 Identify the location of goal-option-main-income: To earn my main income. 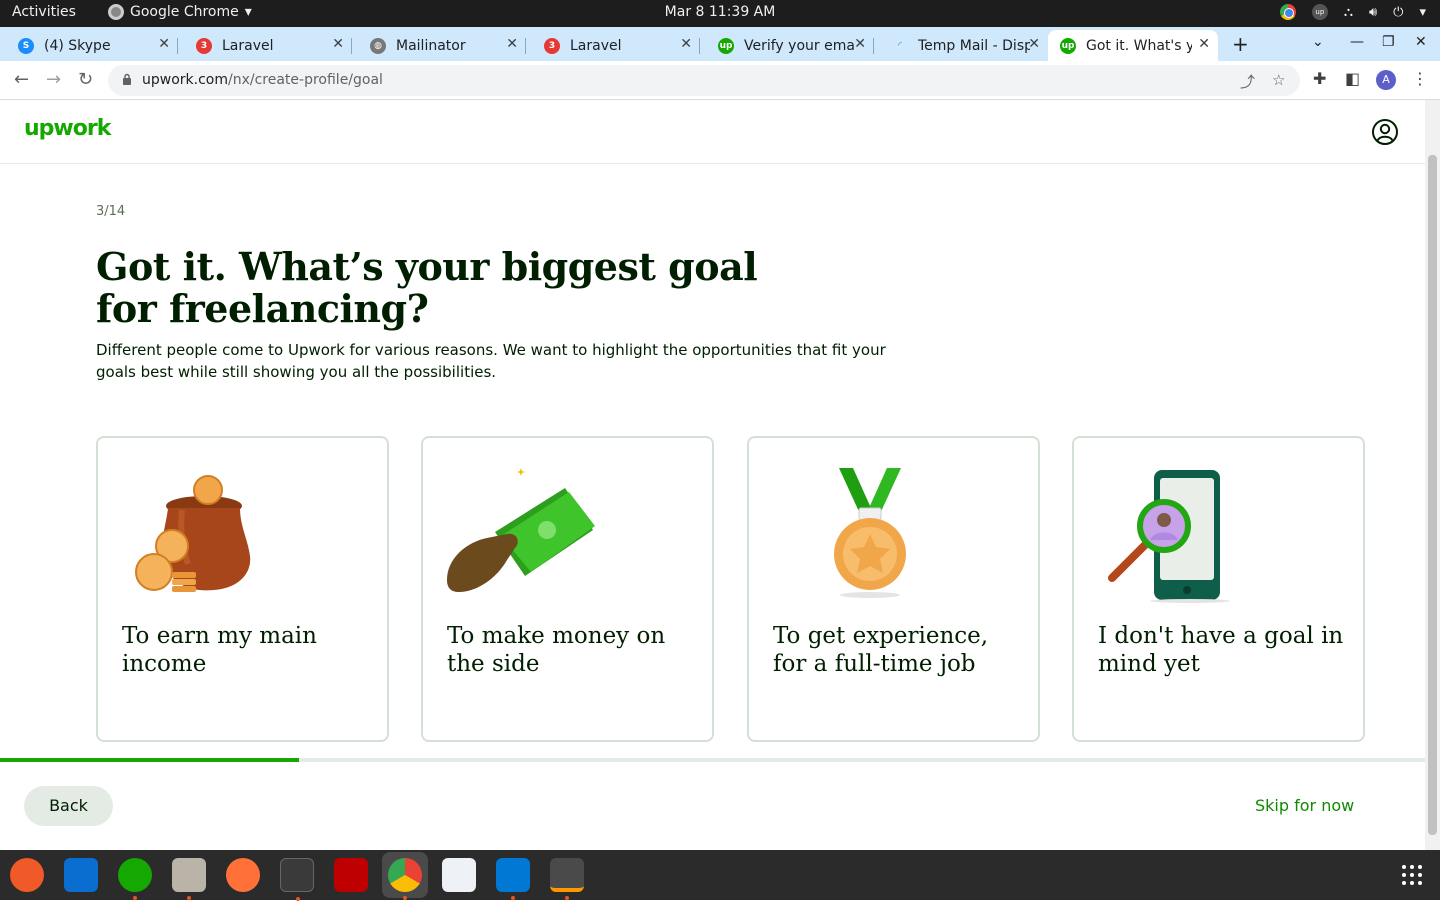
(242, 589).